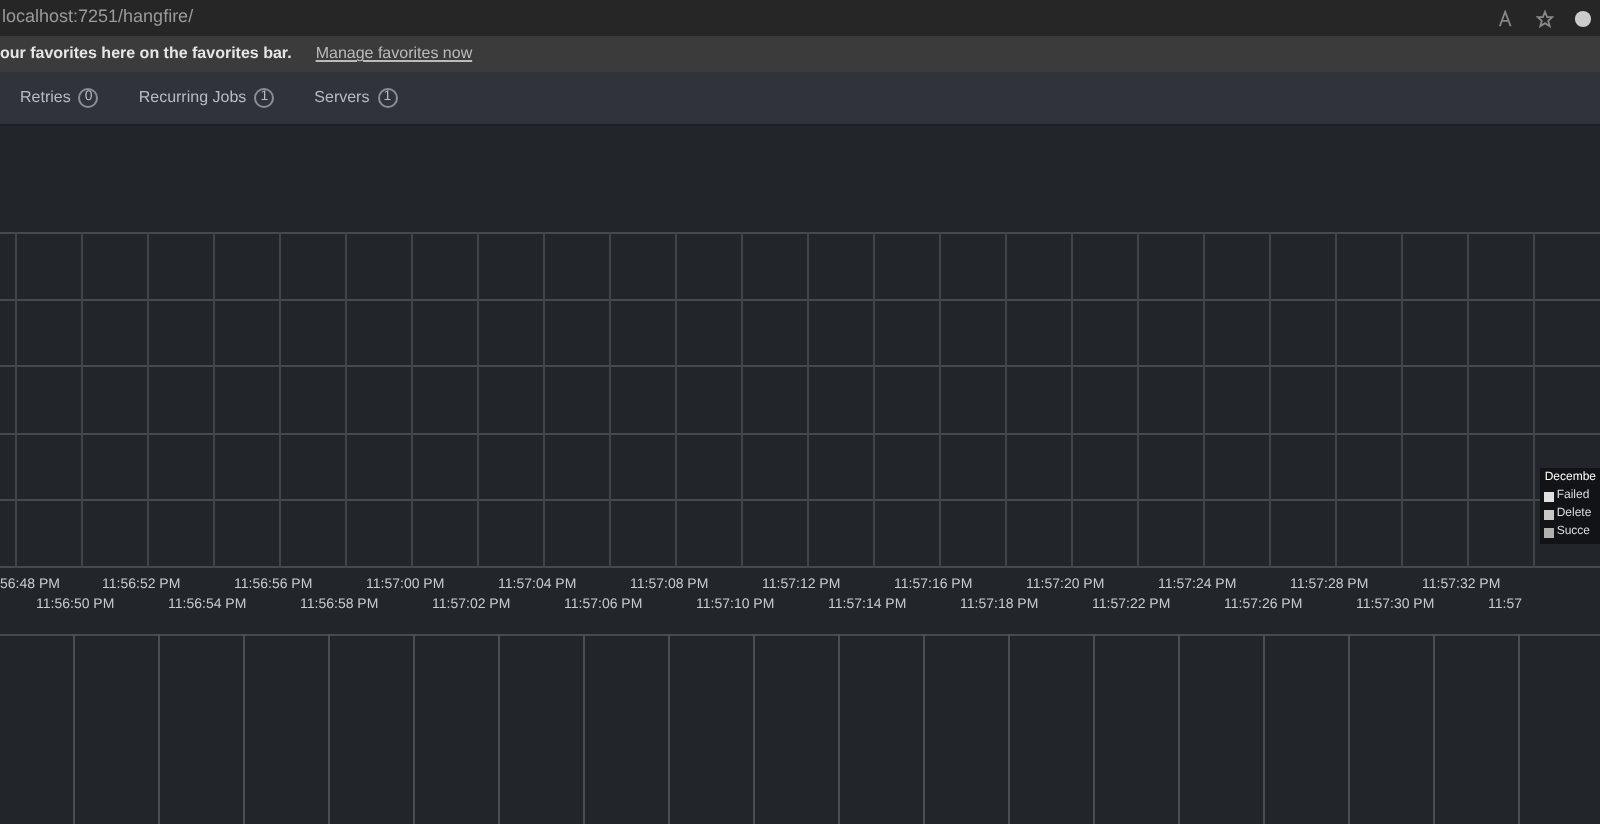 Image resolution: width=1600 pixels, height=824 pixels. I want to click on star-icon, so click(1545, 18).